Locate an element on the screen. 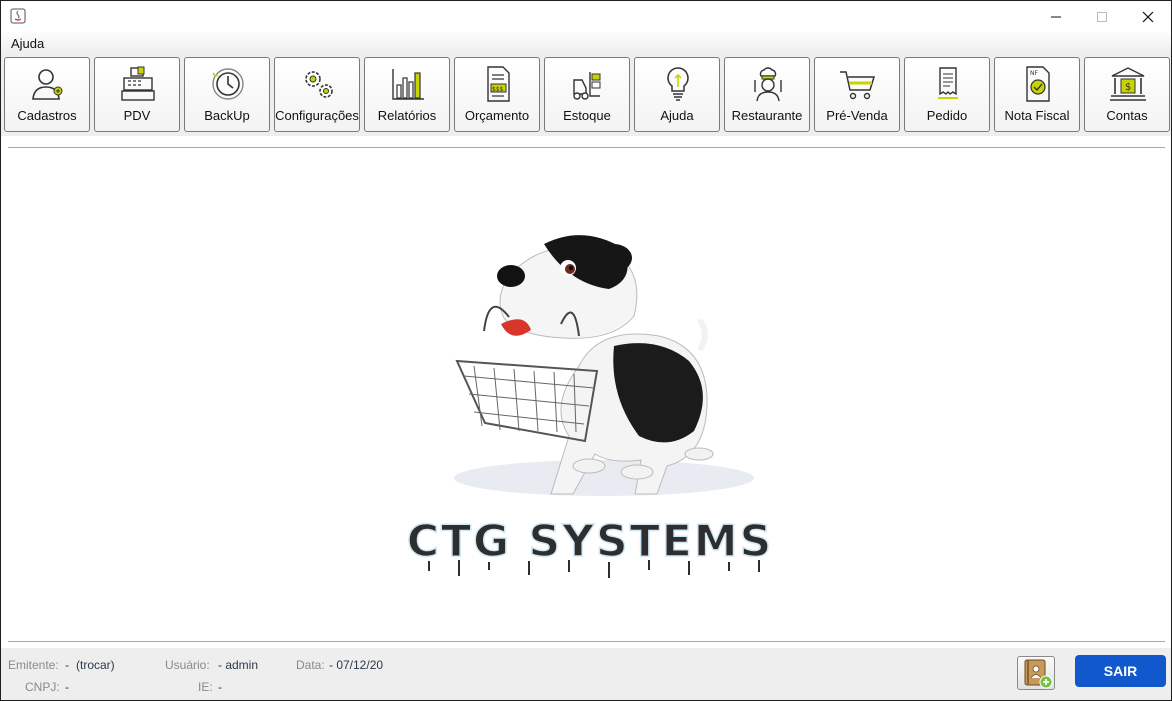 This screenshot has height=701, width=1172. forklift-icon is located at coordinates (587, 86).